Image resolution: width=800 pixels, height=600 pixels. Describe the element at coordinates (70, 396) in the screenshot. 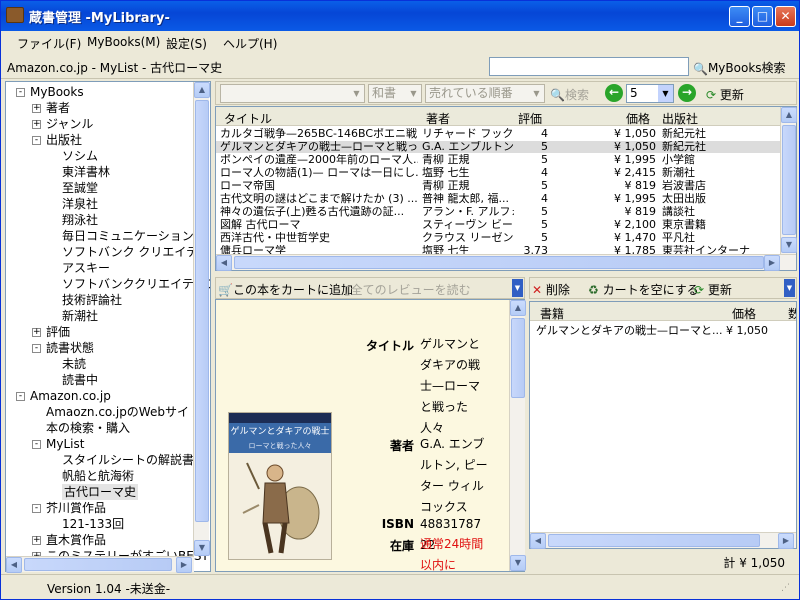

I see `tree-item: Amazon.co.jp` at that location.